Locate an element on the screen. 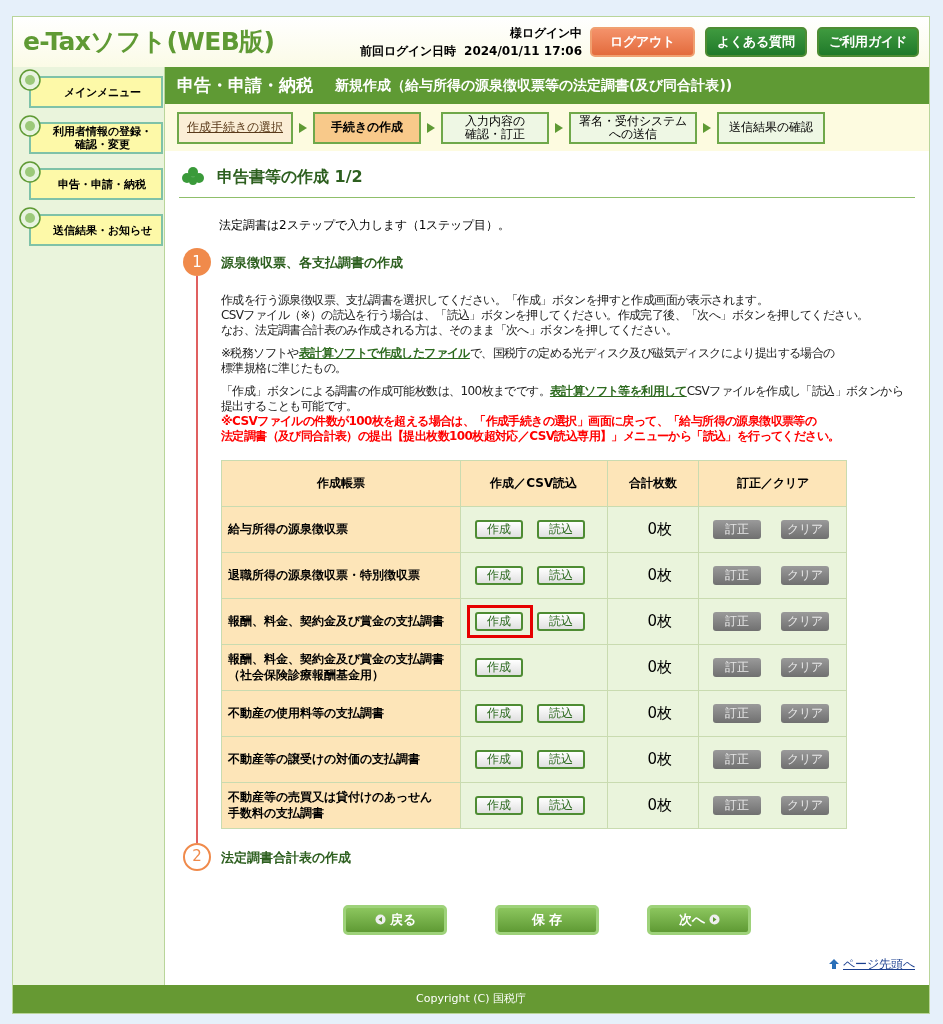 The image size is (943, 1024). sidebar-item: 申告・申請・納税 is located at coordinates (96, 184).